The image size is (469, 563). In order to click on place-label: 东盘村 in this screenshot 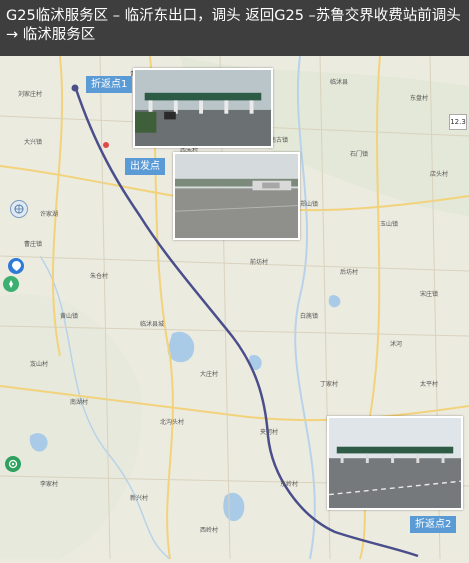, I will do `click(419, 98)`.